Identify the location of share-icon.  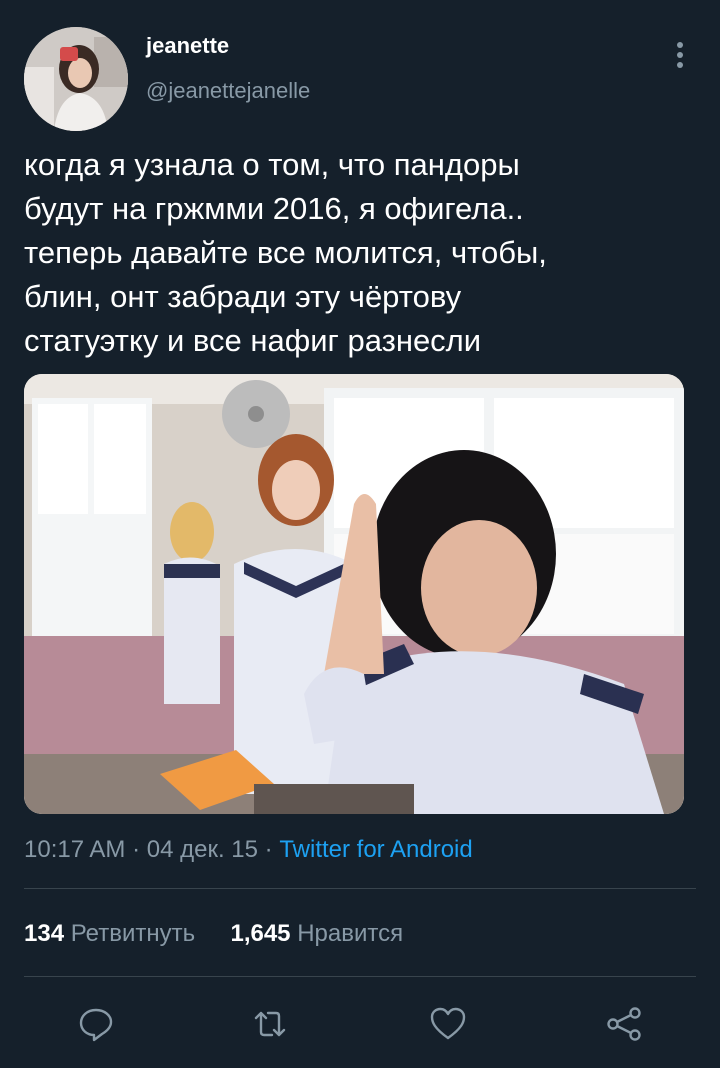
(624, 1024).